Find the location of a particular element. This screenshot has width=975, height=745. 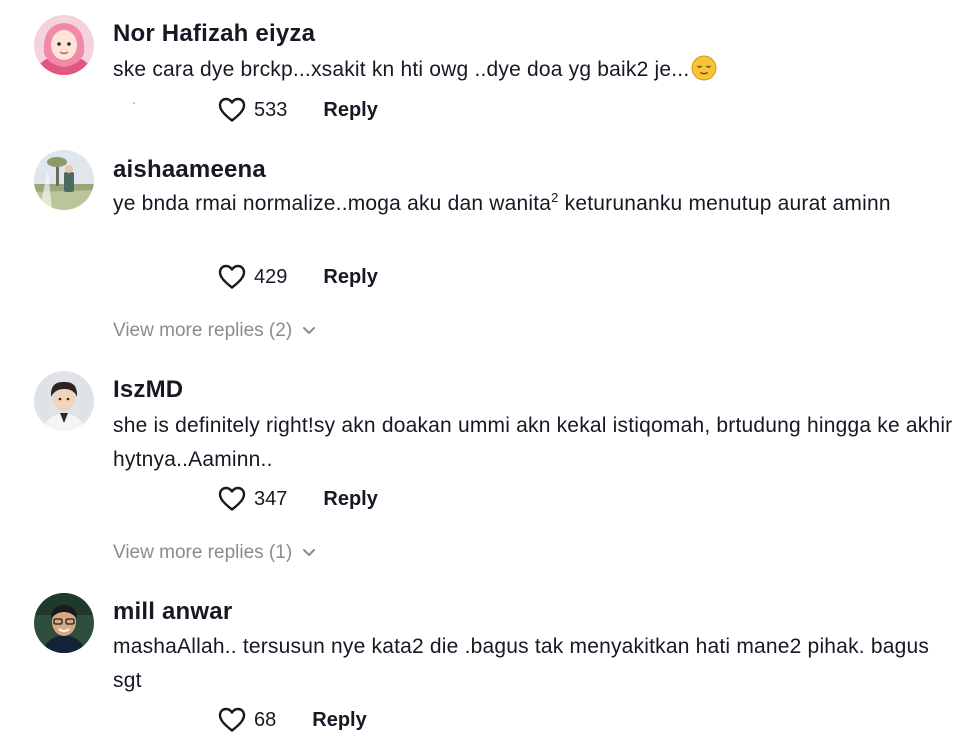

view-more-replies-button: View more replies (2) is located at coordinates (214, 331).